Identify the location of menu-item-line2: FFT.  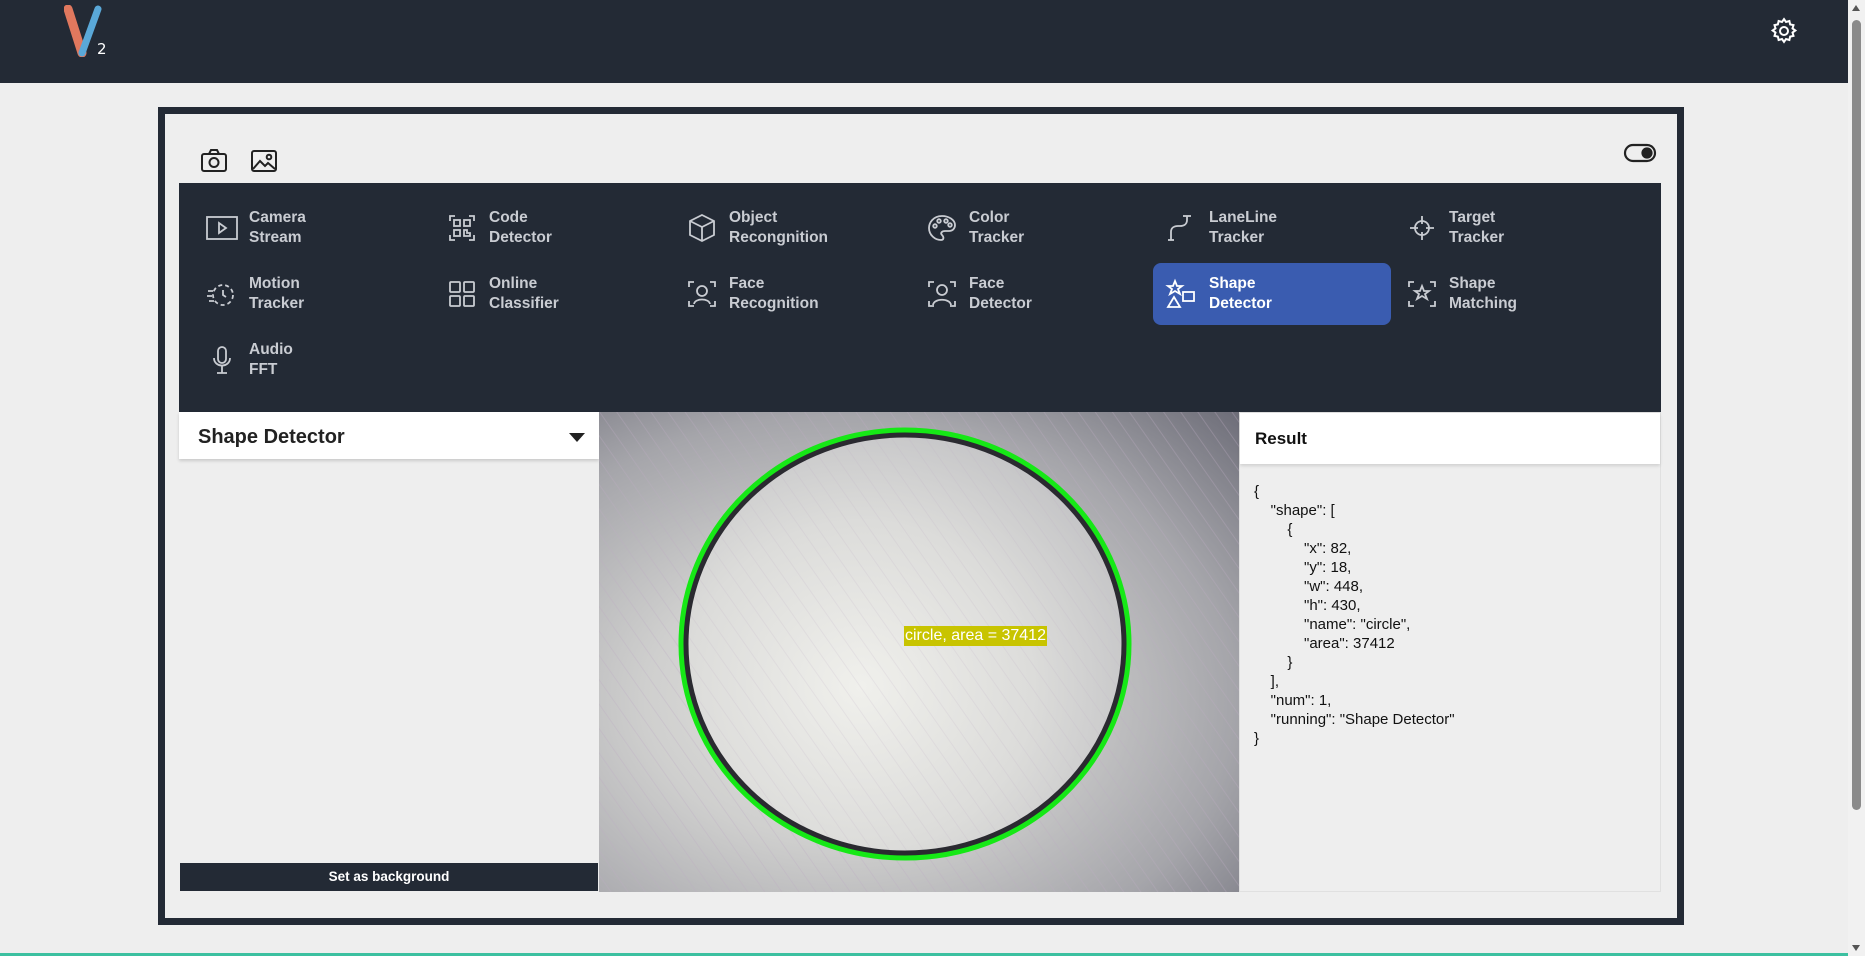
(263, 369).